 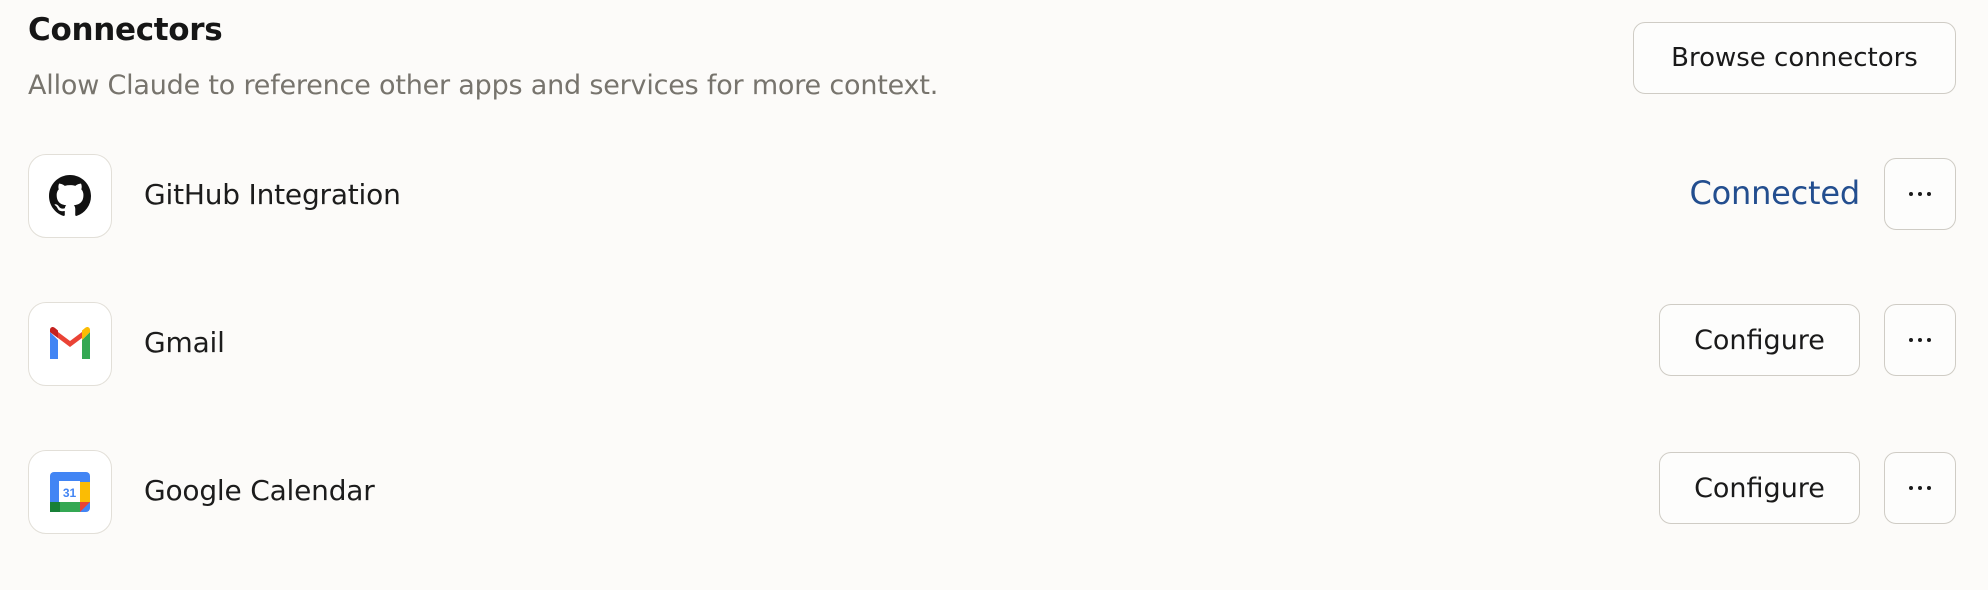 I want to click on gmail-icon, so click(x=70, y=344).